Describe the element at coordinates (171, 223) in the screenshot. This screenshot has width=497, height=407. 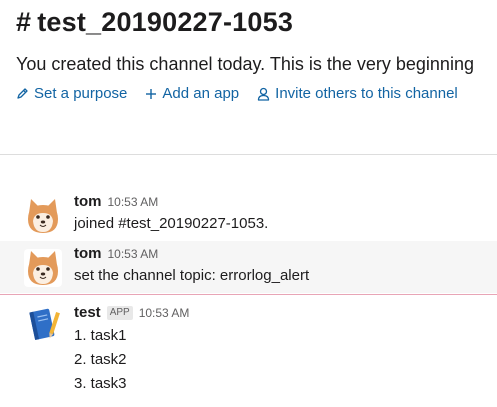
I see `message-text: joined #test_20190227-1053.` at that location.